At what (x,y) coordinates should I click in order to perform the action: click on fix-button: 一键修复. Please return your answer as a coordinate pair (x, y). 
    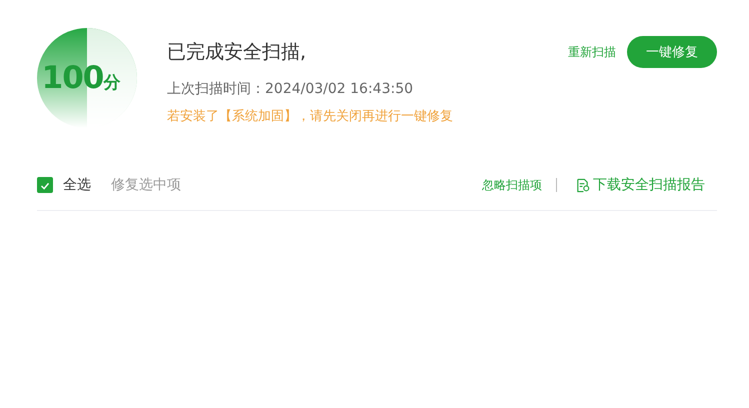
    Looking at the image, I should click on (672, 52).